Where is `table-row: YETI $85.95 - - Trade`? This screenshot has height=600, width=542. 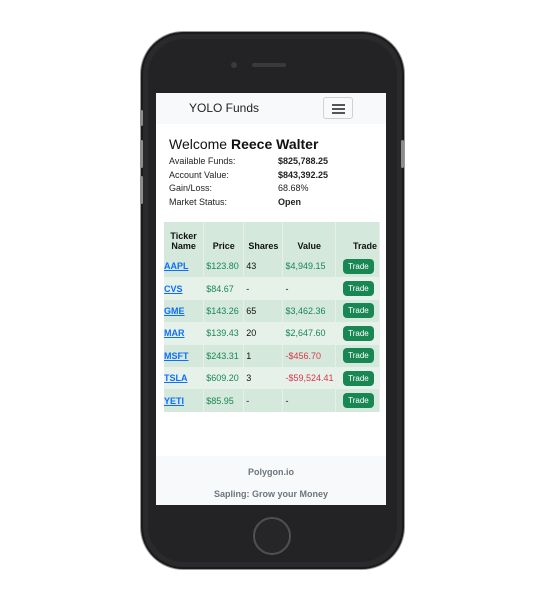 table-row: YETI $85.95 - - Trade is located at coordinates (272, 400).